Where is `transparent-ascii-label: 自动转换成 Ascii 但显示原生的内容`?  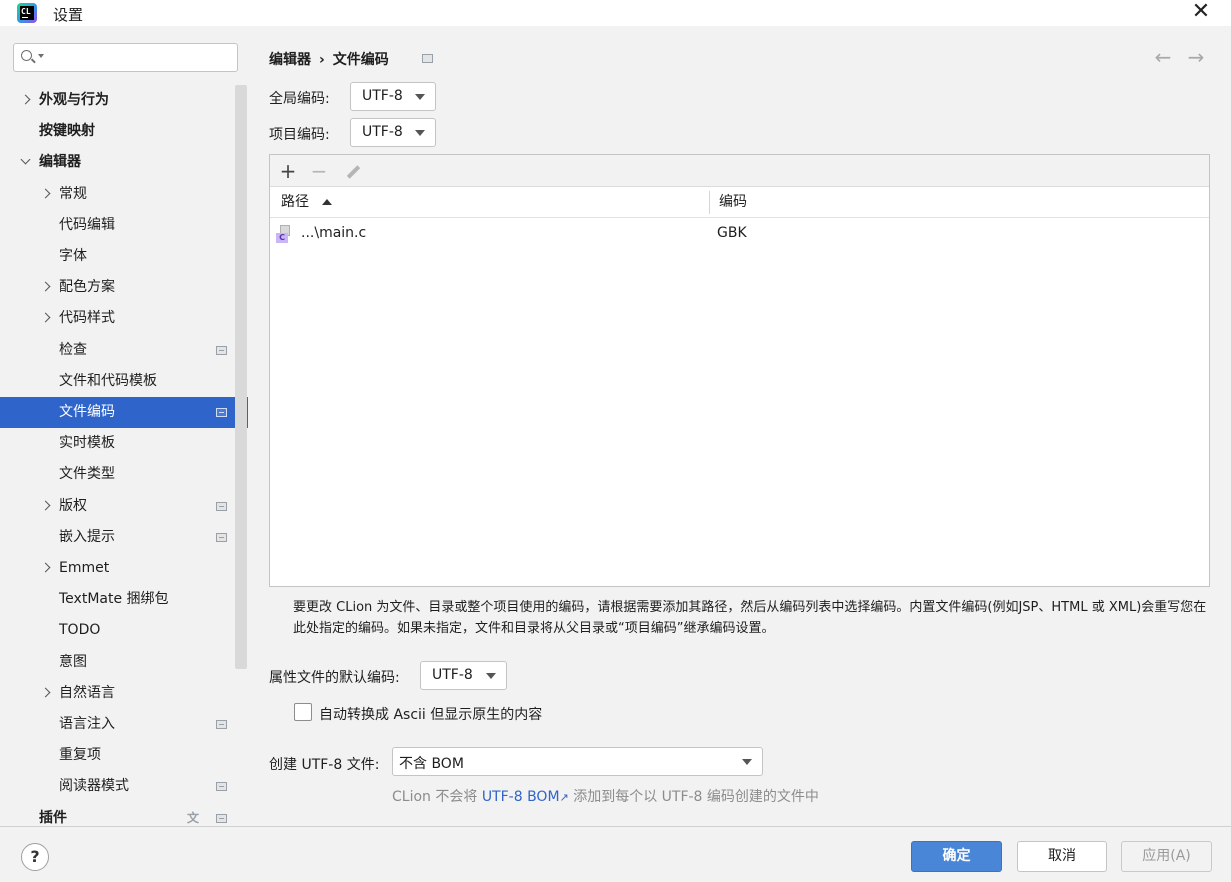 transparent-ascii-label: 自动转换成 Ascii 但显示原生的内容 is located at coordinates (430, 714).